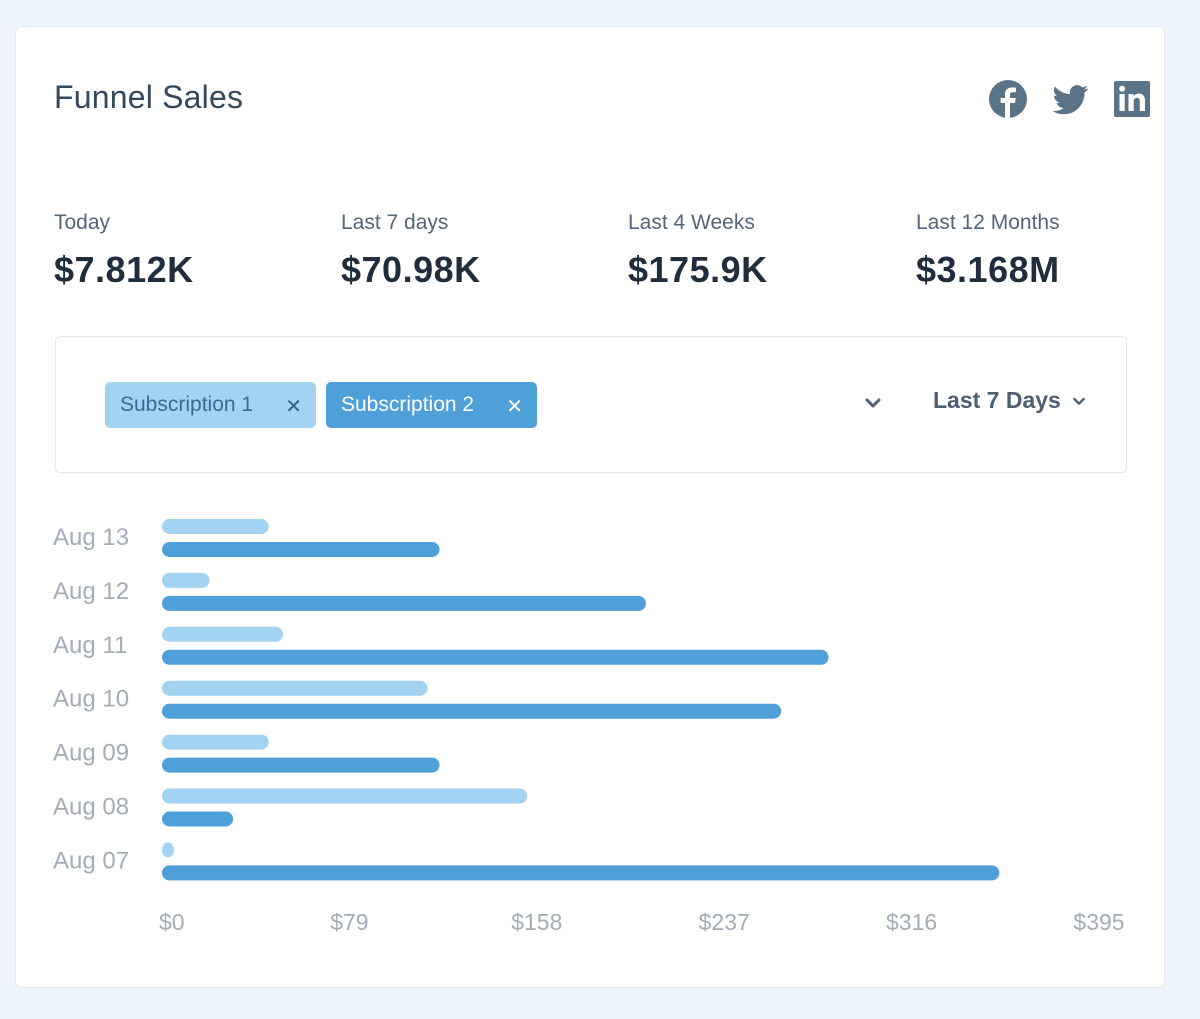 Image resolution: width=1200 pixels, height=1019 pixels. What do you see at coordinates (91, 807) in the screenshot?
I see `category-label: Aug 08` at bounding box center [91, 807].